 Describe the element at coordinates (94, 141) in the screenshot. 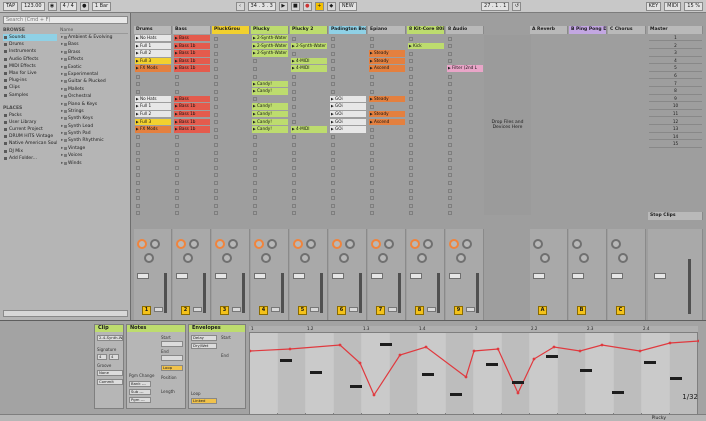

I see `browser-folder: Synth Rhythmic` at that location.